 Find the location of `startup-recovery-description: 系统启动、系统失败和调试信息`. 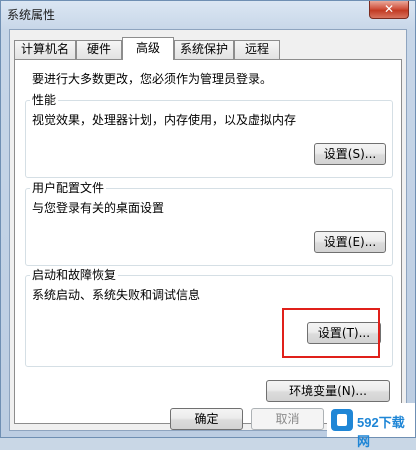

startup-recovery-description: 系统启动、系统失败和调试信息 is located at coordinates (116, 295).